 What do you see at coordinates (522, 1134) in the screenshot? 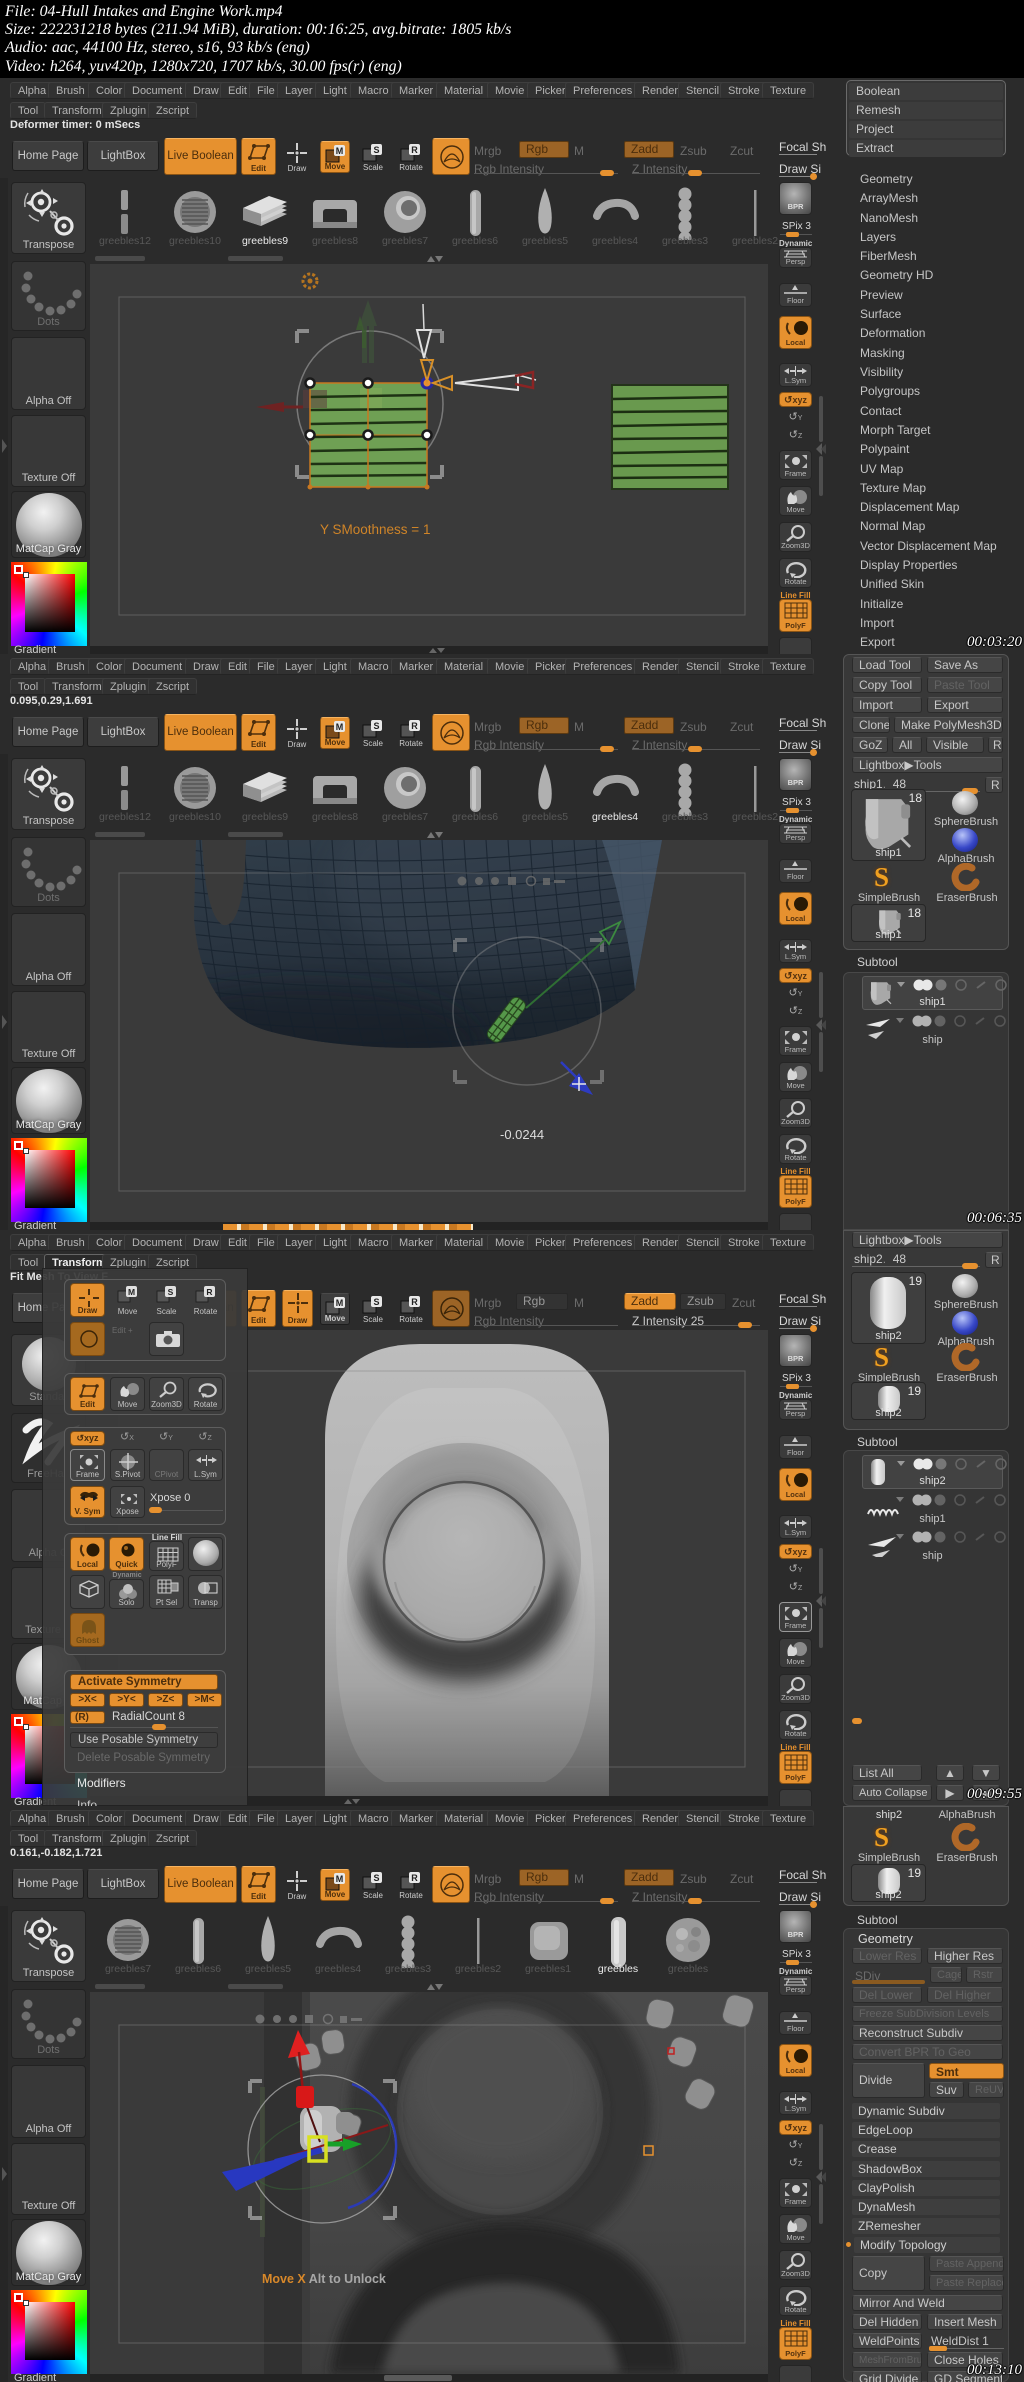
I see `svg-text: -0.0244` at bounding box center [522, 1134].